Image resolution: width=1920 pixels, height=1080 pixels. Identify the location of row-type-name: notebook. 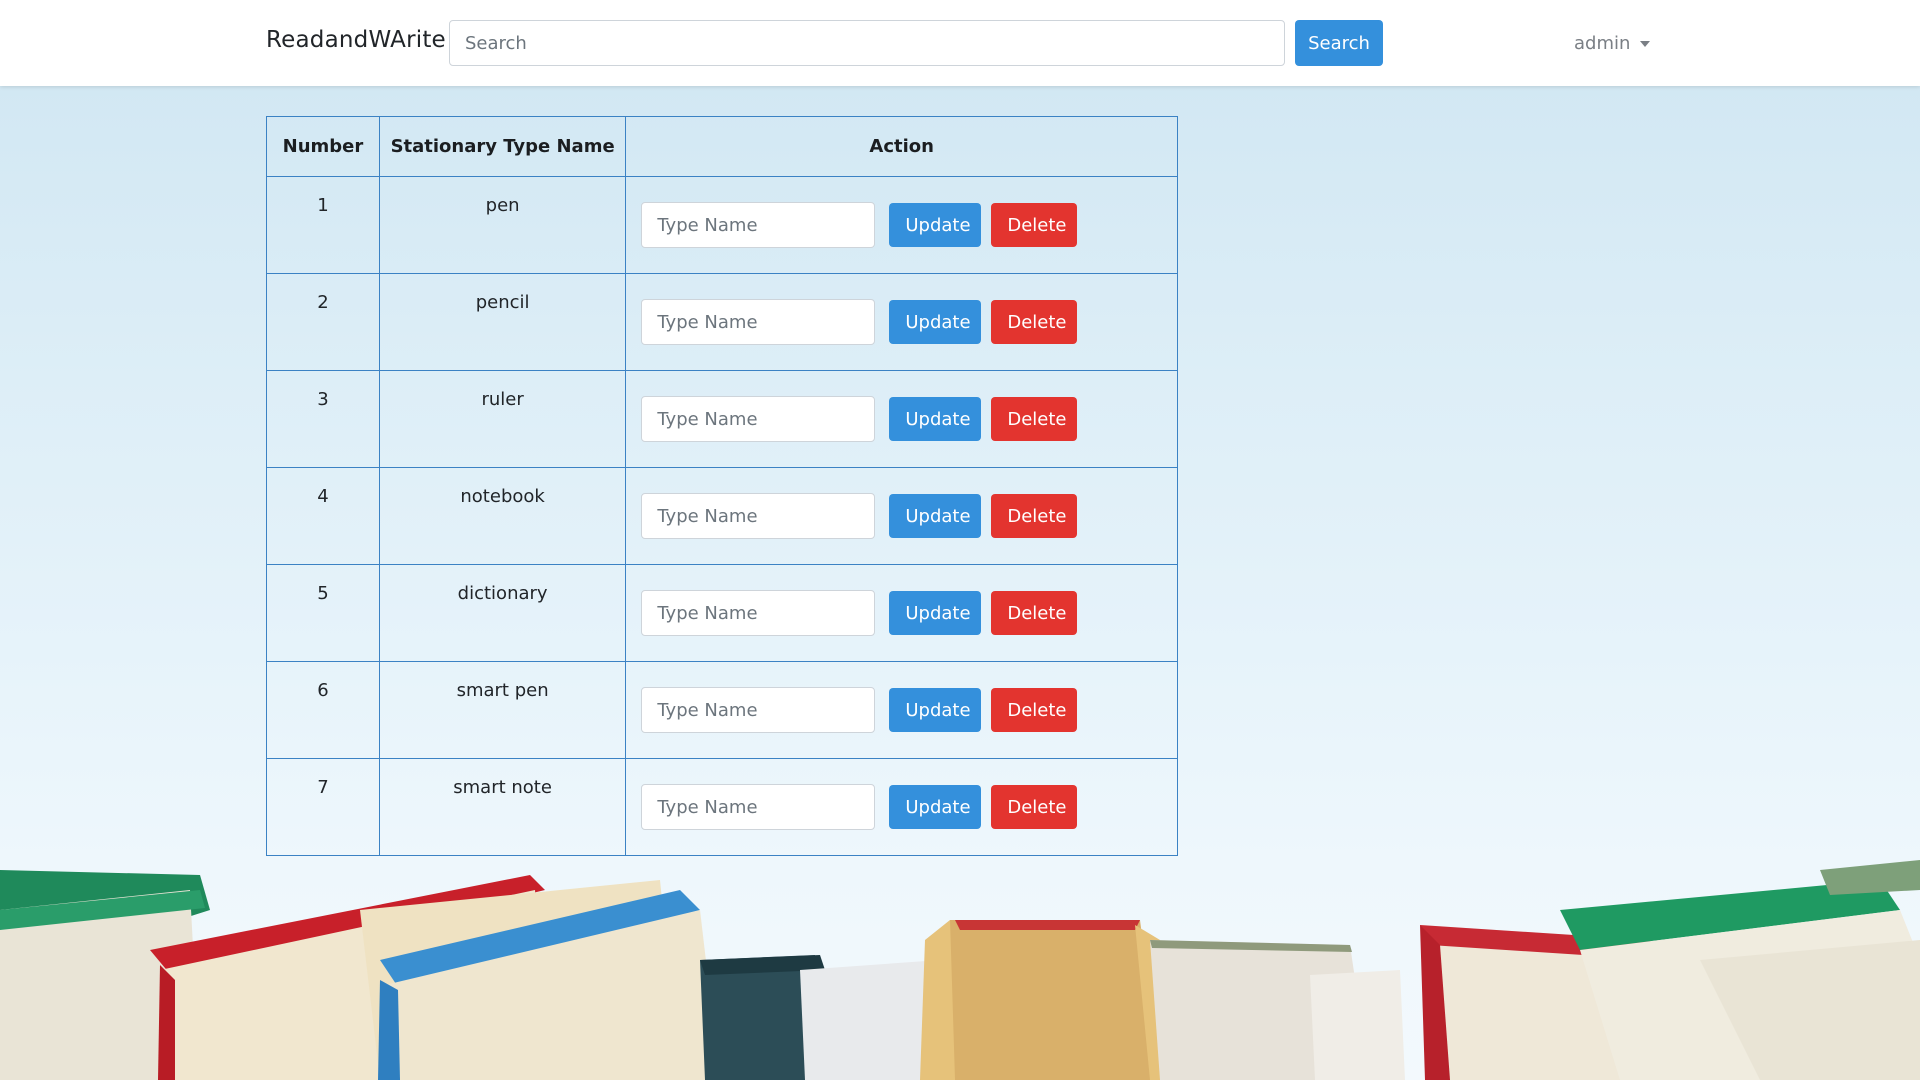
(502, 516).